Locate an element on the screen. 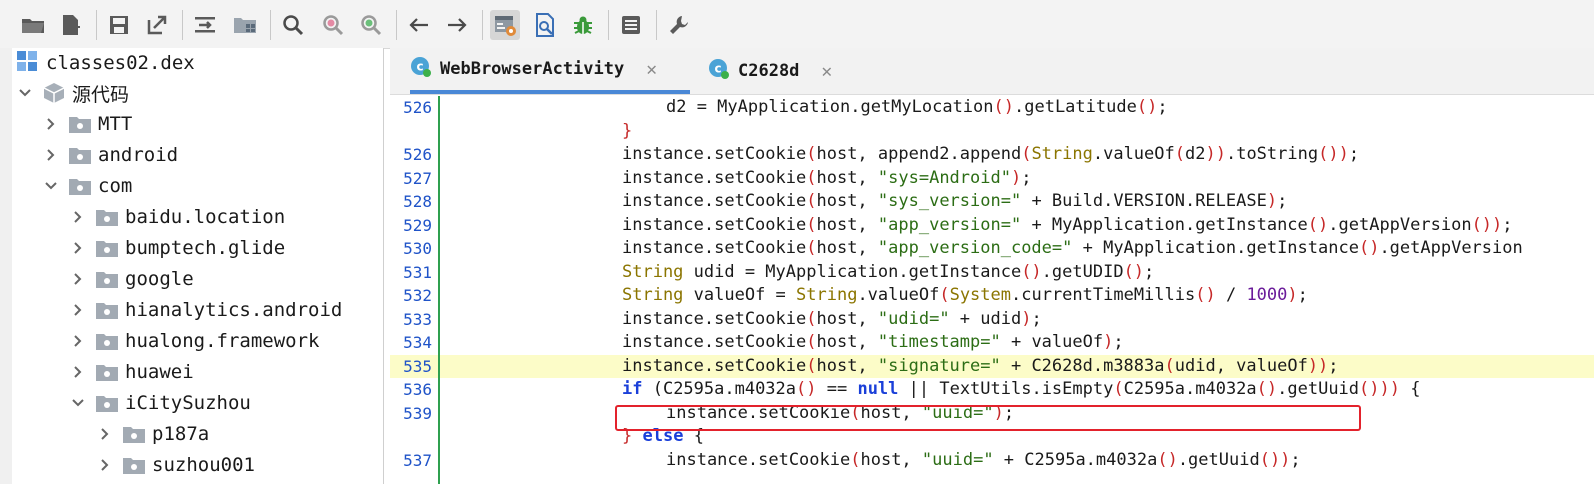  tree-item-hianalytics-android: hianalytics.android is located at coordinates (204, 310).